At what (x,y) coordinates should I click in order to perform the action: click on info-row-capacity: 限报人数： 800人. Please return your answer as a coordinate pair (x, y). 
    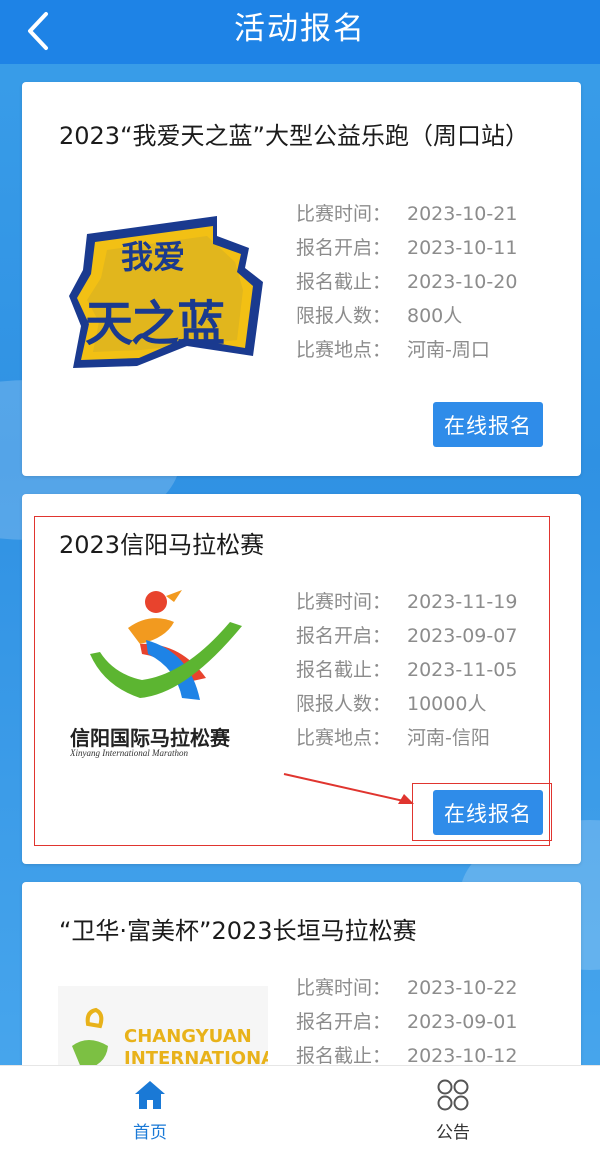
    Looking at the image, I should click on (379, 316).